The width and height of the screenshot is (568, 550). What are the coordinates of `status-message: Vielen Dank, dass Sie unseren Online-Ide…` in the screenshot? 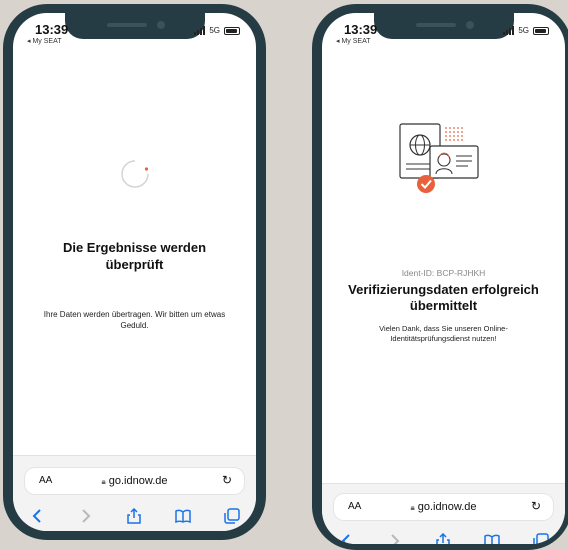 It's located at (443, 334).